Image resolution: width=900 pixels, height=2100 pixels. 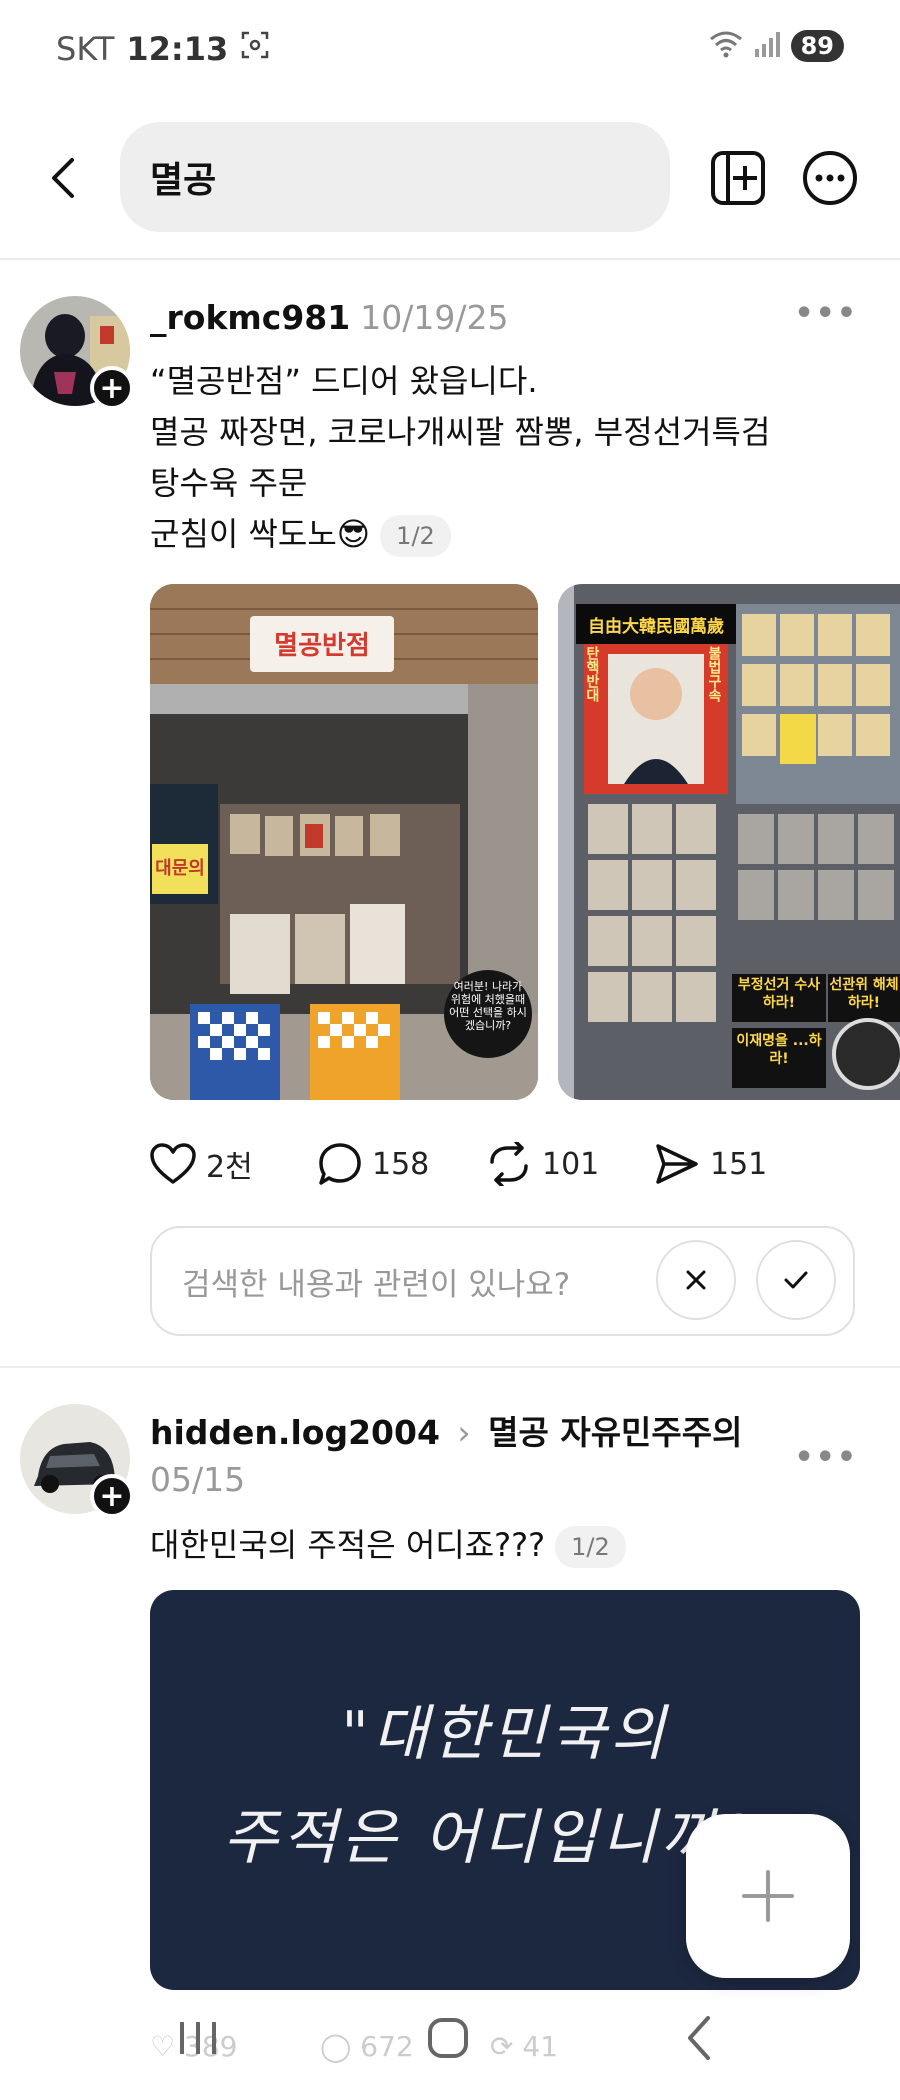 I want to click on more-circle-icon, so click(x=830, y=178).